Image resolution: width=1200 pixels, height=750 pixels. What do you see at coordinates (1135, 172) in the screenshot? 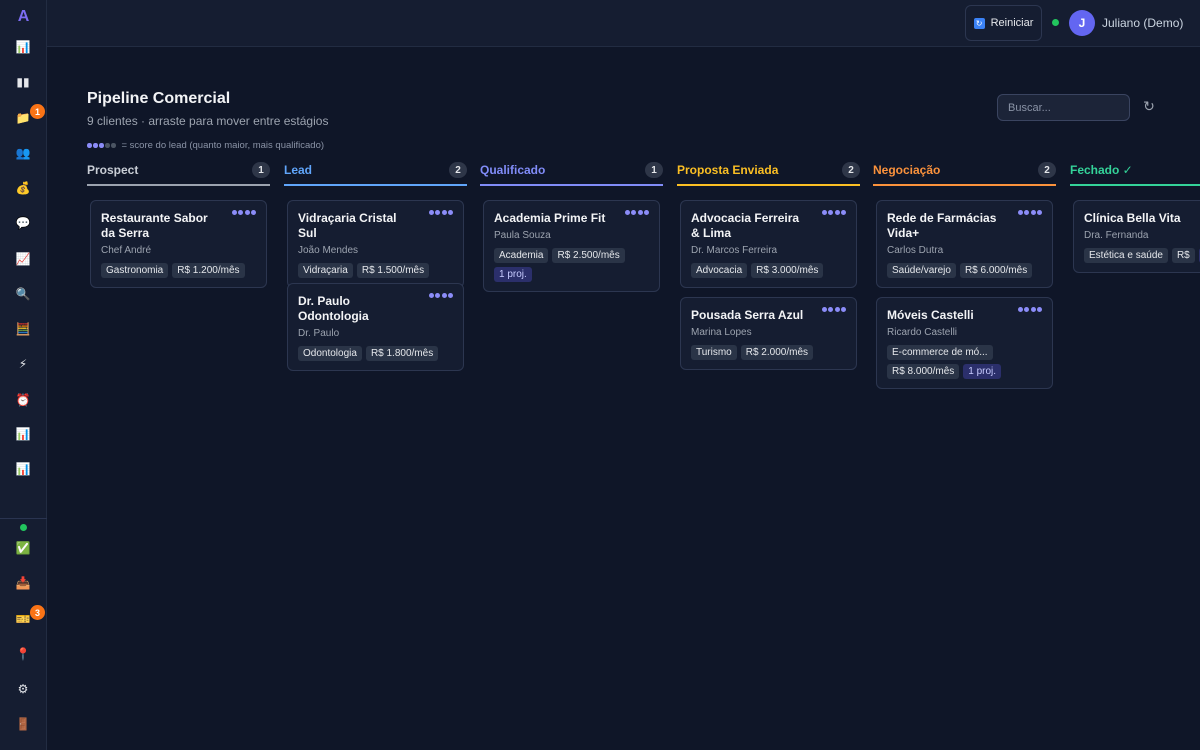
I see `column-header: Fechado ✓` at bounding box center [1135, 172].